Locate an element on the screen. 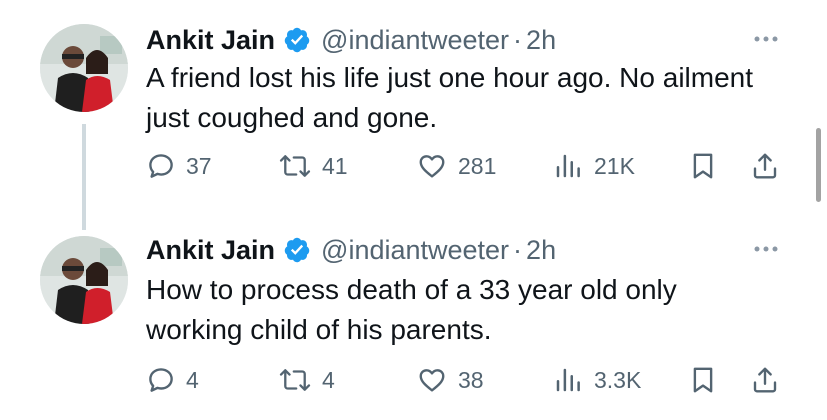 The height and width of the screenshot is (420, 827). views-button: 3.3K is located at coordinates (596, 380).